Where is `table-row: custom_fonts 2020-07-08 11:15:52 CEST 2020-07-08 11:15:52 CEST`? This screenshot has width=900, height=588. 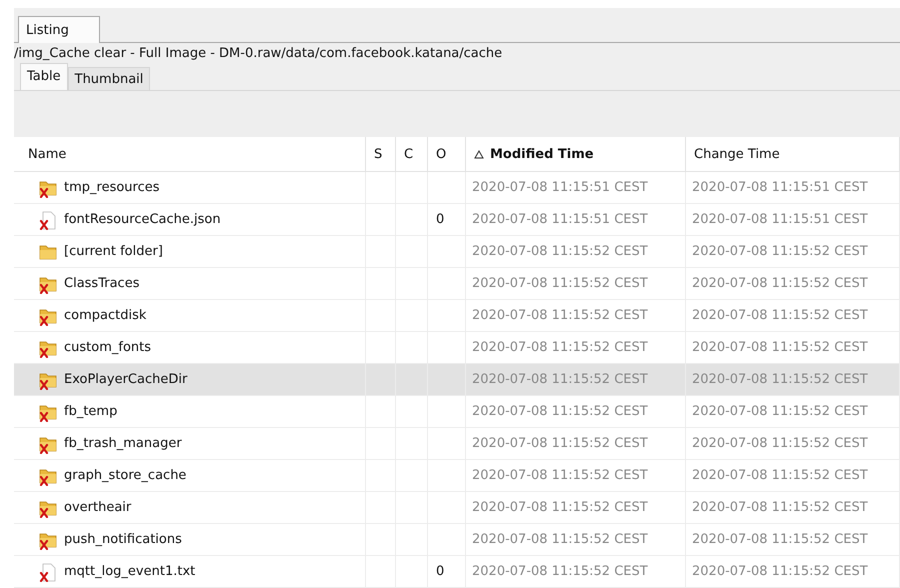
table-row: custom_fonts 2020-07-08 11:15:52 CEST 2020-07-08 11:15:52 CEST is located at coordinates (457, 348).